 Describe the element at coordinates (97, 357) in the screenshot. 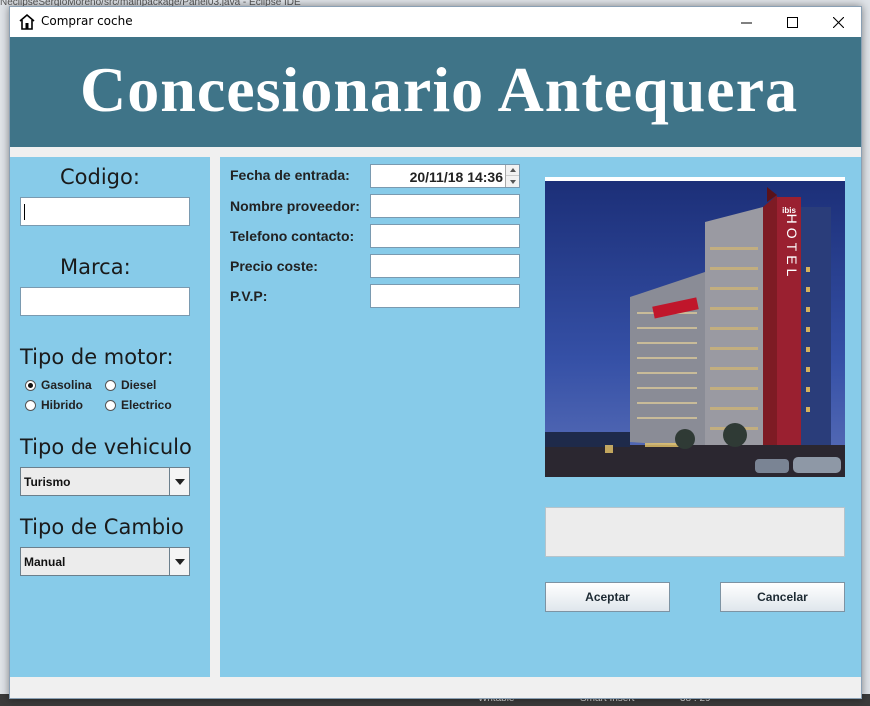

I see `motor-label: Tipo de motor:` at that location.